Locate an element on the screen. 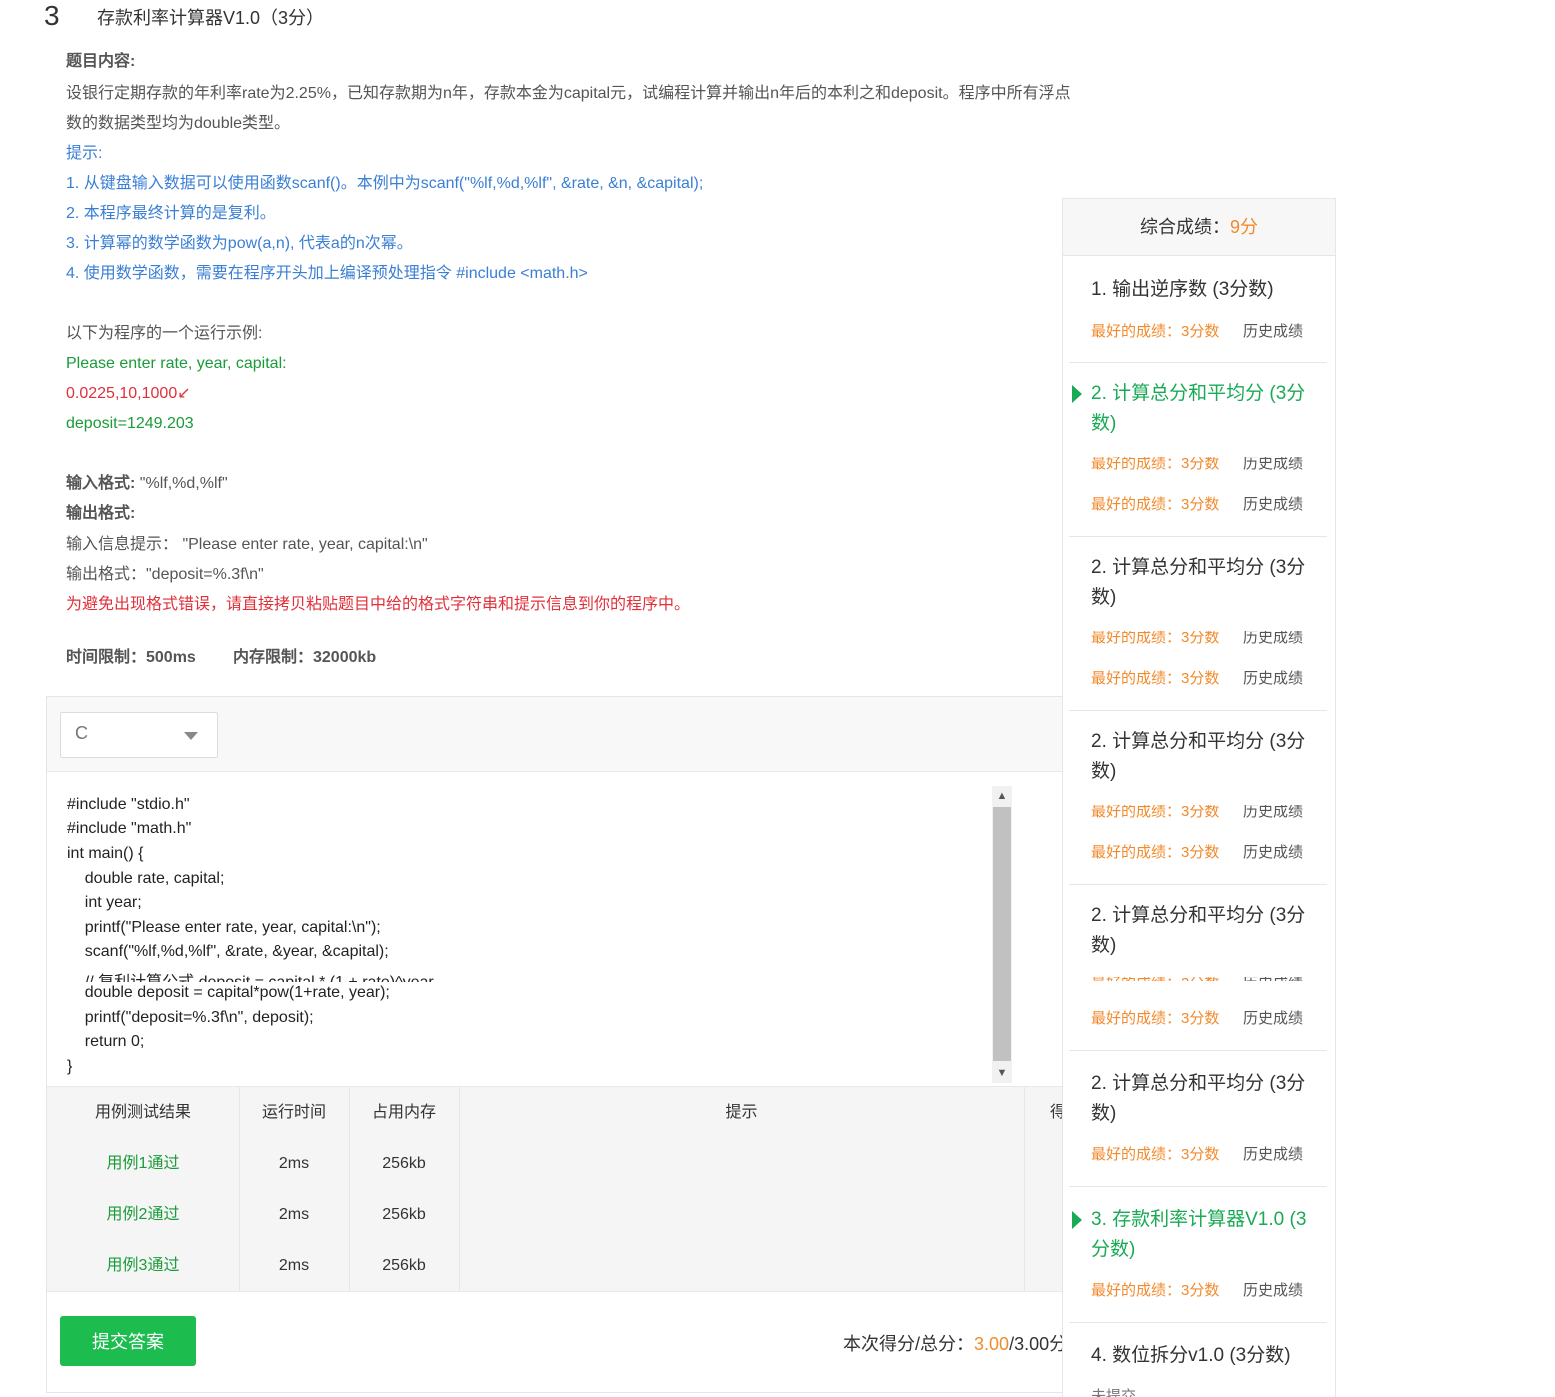  submit-status: 未提交 is located at coordinates (1114, 1392).